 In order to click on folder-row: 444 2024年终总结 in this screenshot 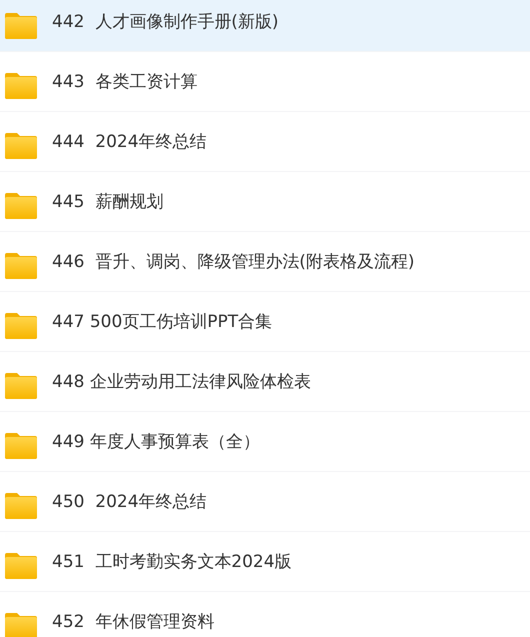, I will do `click(265, 142)`.